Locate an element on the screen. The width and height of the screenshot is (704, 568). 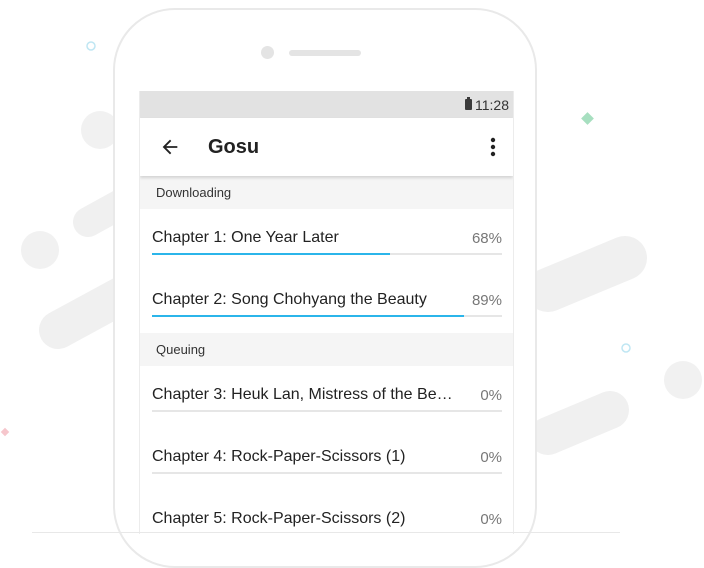
arrow-left-icon is located at coordinates (170, 147).